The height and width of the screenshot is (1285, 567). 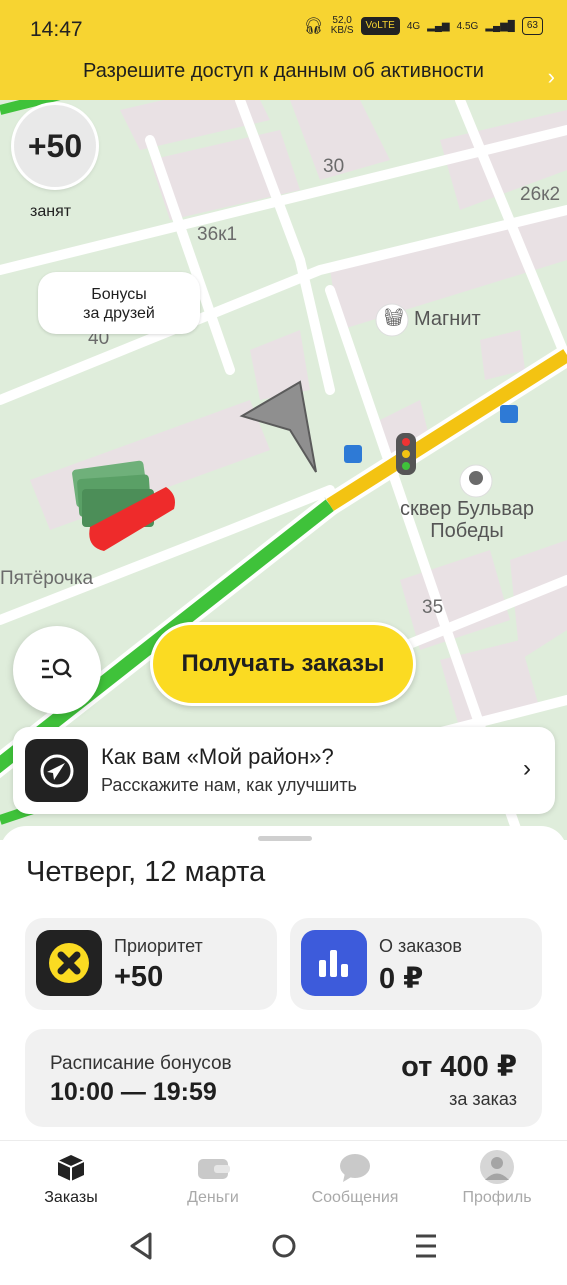 I want to click on priority-tile: Приоритет +50, so click(x=151, y=964).